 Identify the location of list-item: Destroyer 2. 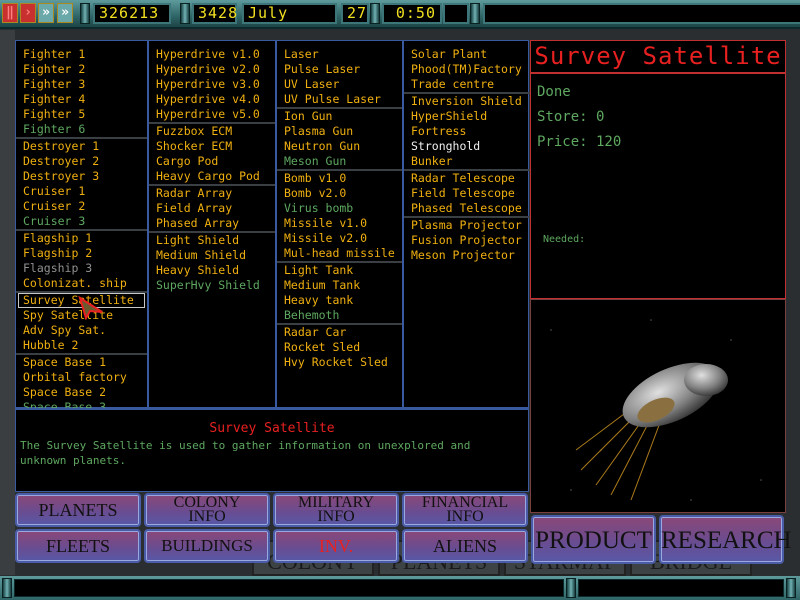
(81, 161).